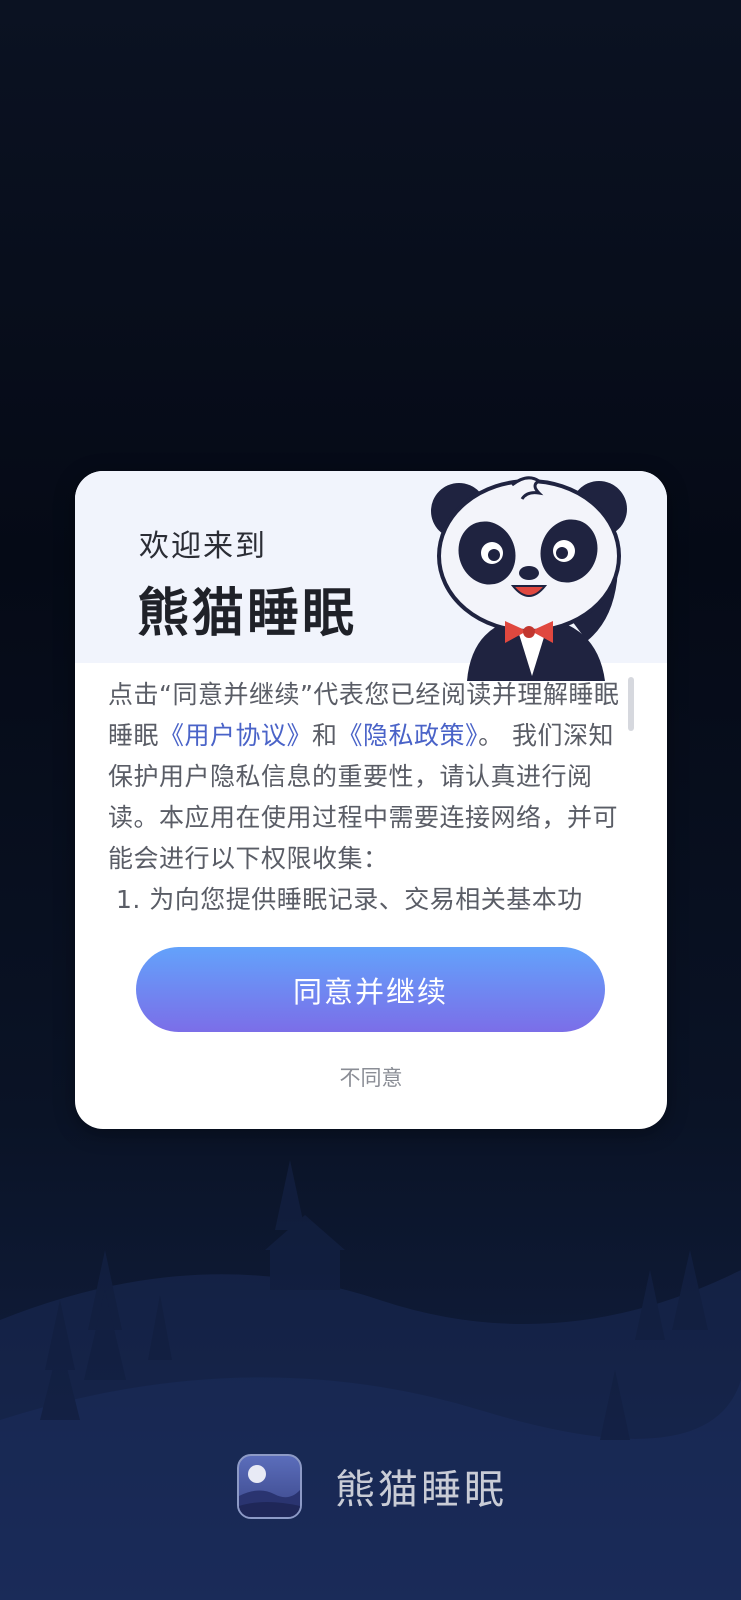 This screenshot has height=1600, width=741. I want to click on privacy-policy-link: 《隐私政策》, so click(408, 735).